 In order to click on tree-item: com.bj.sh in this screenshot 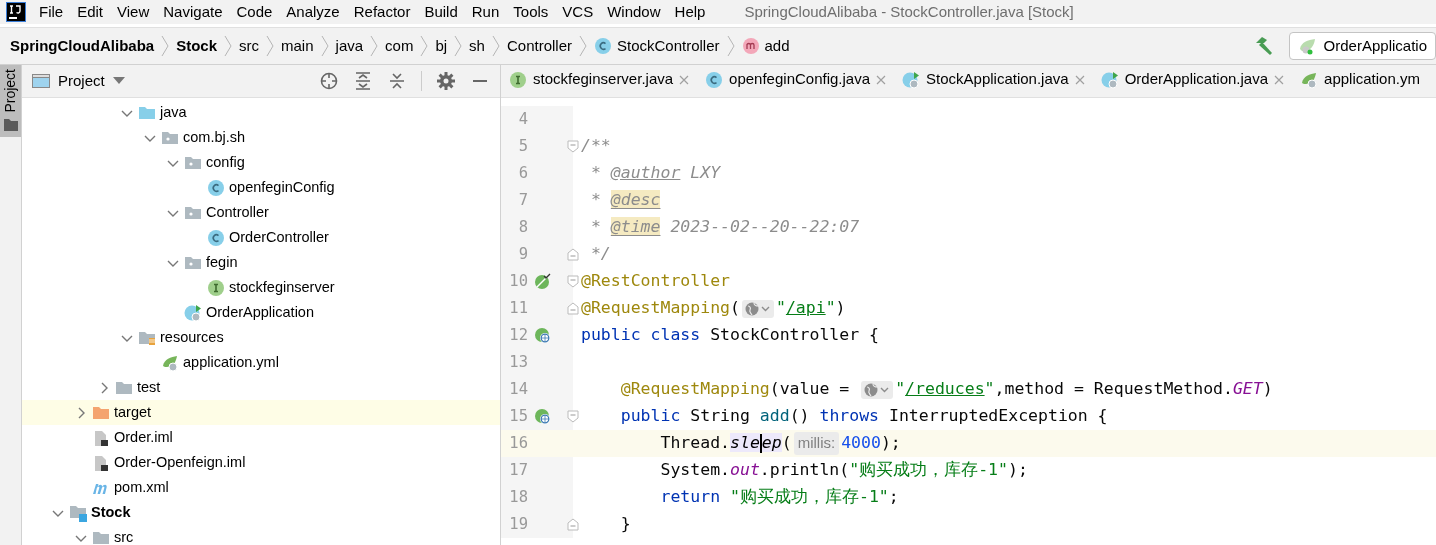, I will do `click(261, 137)`.